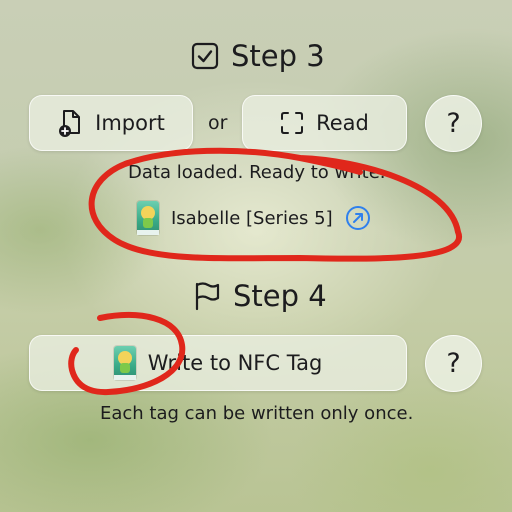 The height and width of the screenshot is (512, 512). What do you see at coordinates (257, 172) in the screenshot?
I see `status-text: Data loaded. Ready to write.` at bounding box center [257, 172].